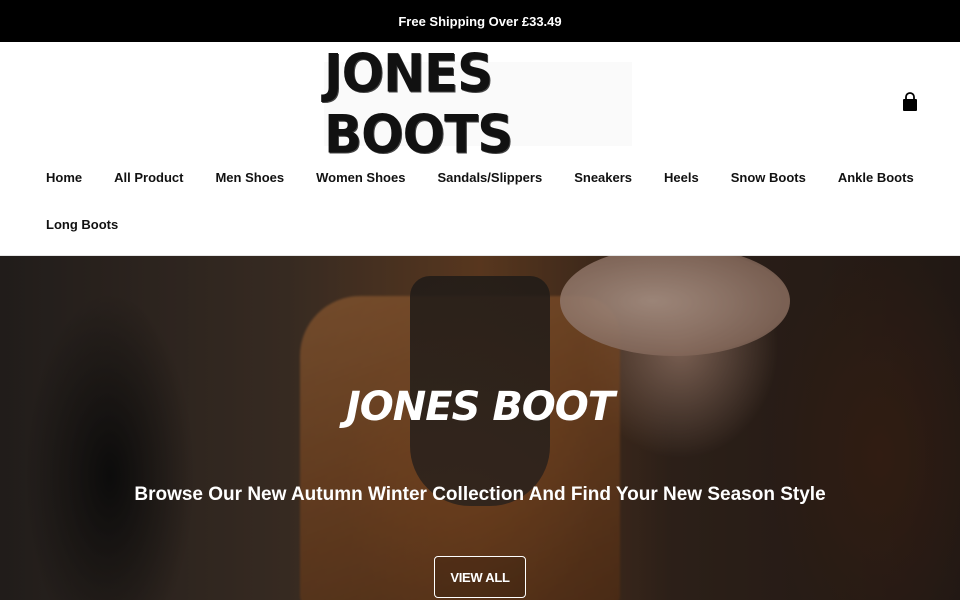 The height and width of the screenshot is (600, 960). I want to click on nav-long-boots: Long Boots, so click(82, 224).